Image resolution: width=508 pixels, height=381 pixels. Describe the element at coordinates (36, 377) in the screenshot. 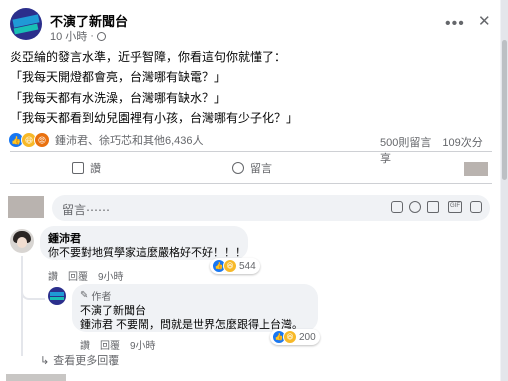

I see `next-item-blurred` at that location.